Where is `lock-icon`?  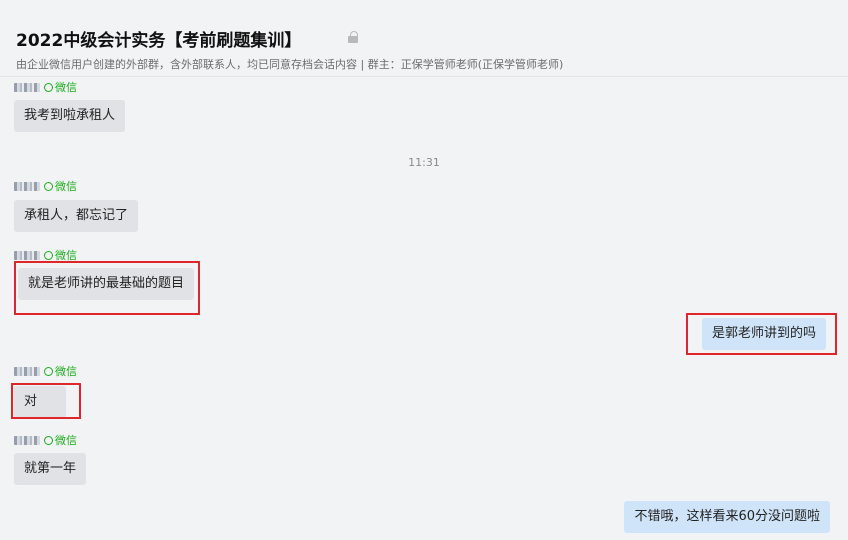 lock-icon is located at coordinates (353, 37).